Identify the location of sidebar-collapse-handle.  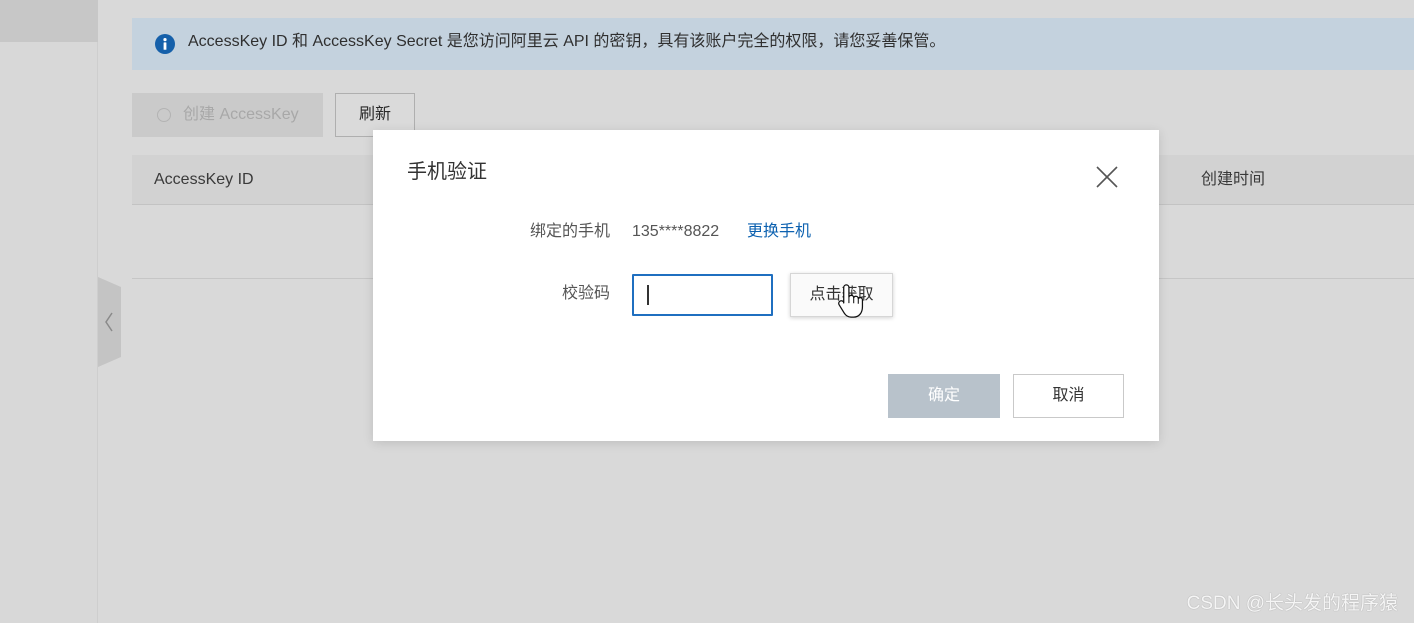
(109, 322).